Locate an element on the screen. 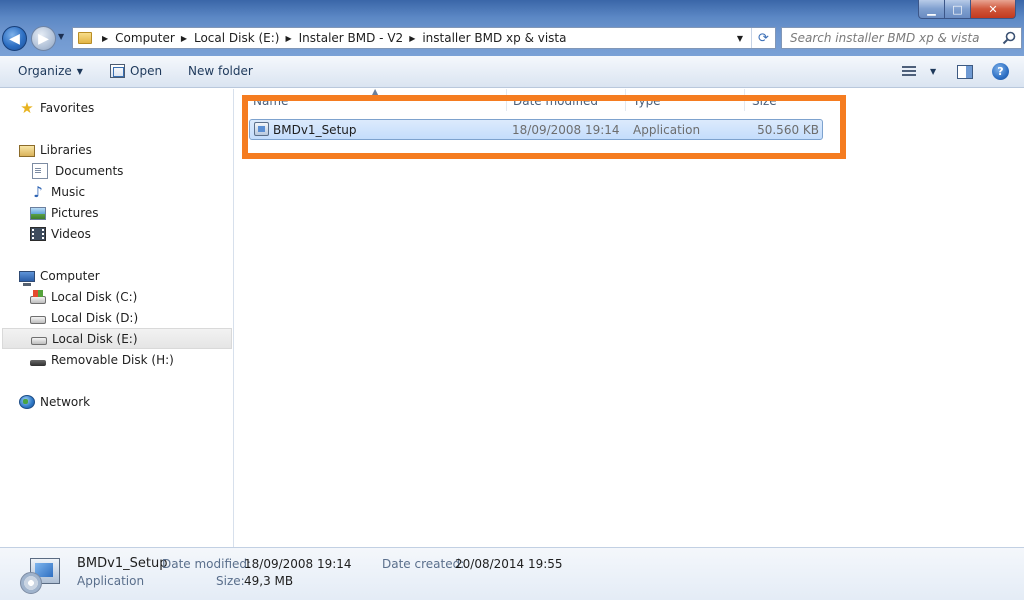 This screenshot has width=1024, height=600. maximize-button: □ is located at coordinates (958, 9).